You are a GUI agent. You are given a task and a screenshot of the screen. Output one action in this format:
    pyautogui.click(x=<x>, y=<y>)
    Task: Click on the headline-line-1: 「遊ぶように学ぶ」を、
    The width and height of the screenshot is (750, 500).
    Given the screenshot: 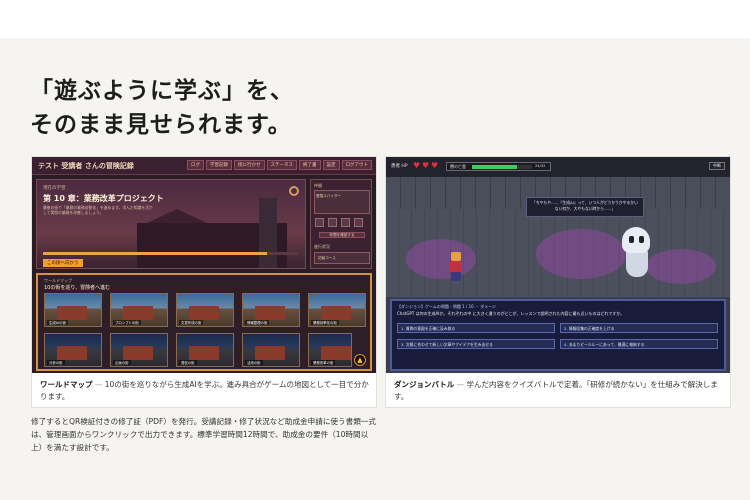 What is the action you would take?
    pyautogui.click(x=162, y=91)
    